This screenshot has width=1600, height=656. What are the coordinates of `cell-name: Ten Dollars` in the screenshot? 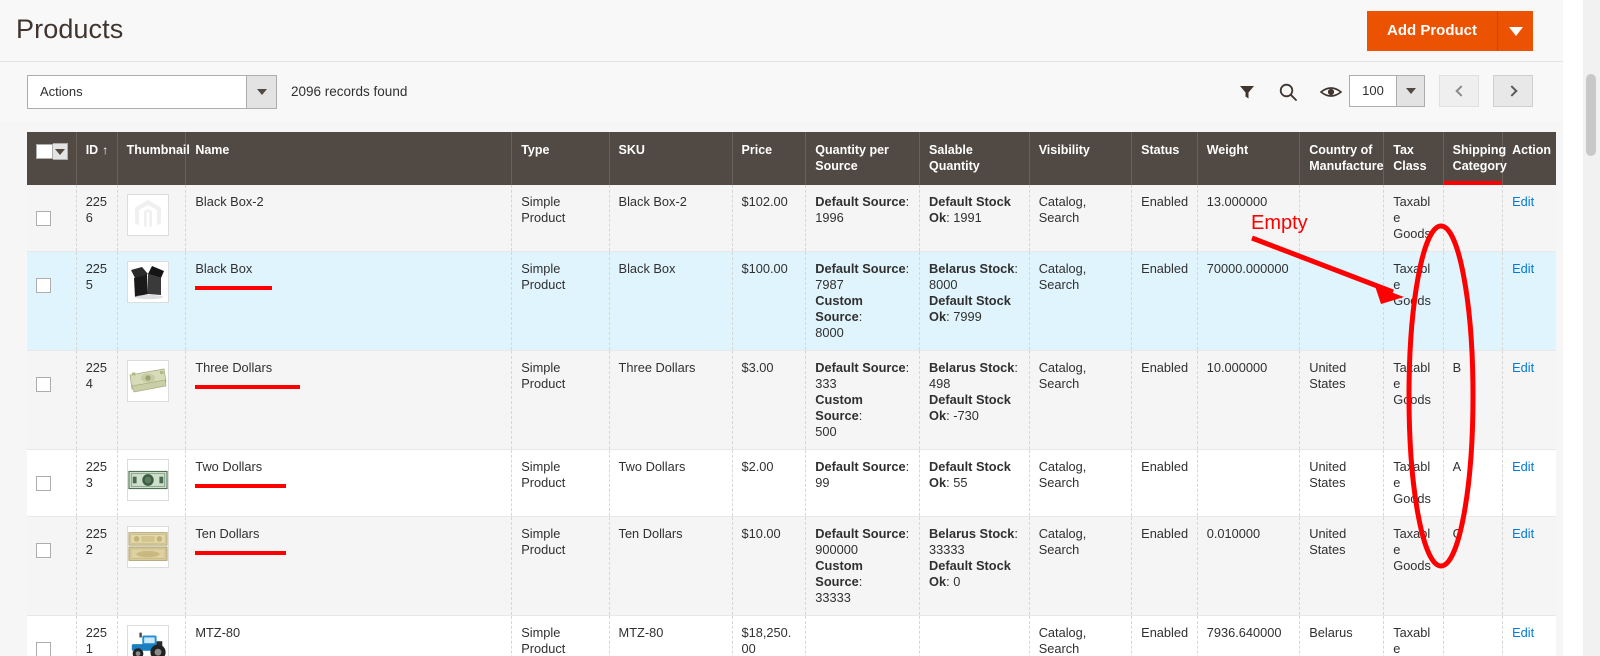 It's located at (349, 566).